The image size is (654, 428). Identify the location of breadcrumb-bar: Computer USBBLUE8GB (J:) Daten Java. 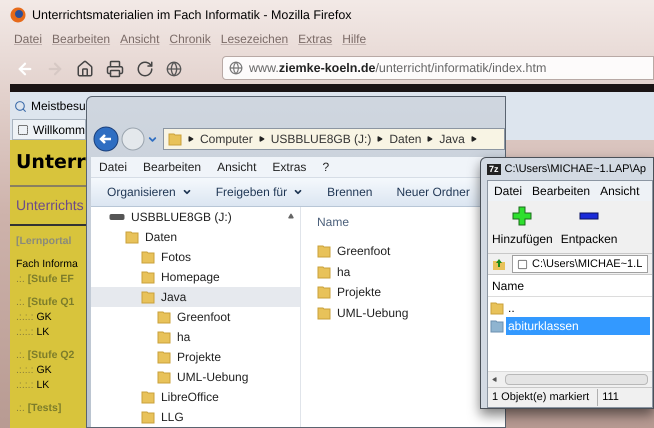
(334, 139).